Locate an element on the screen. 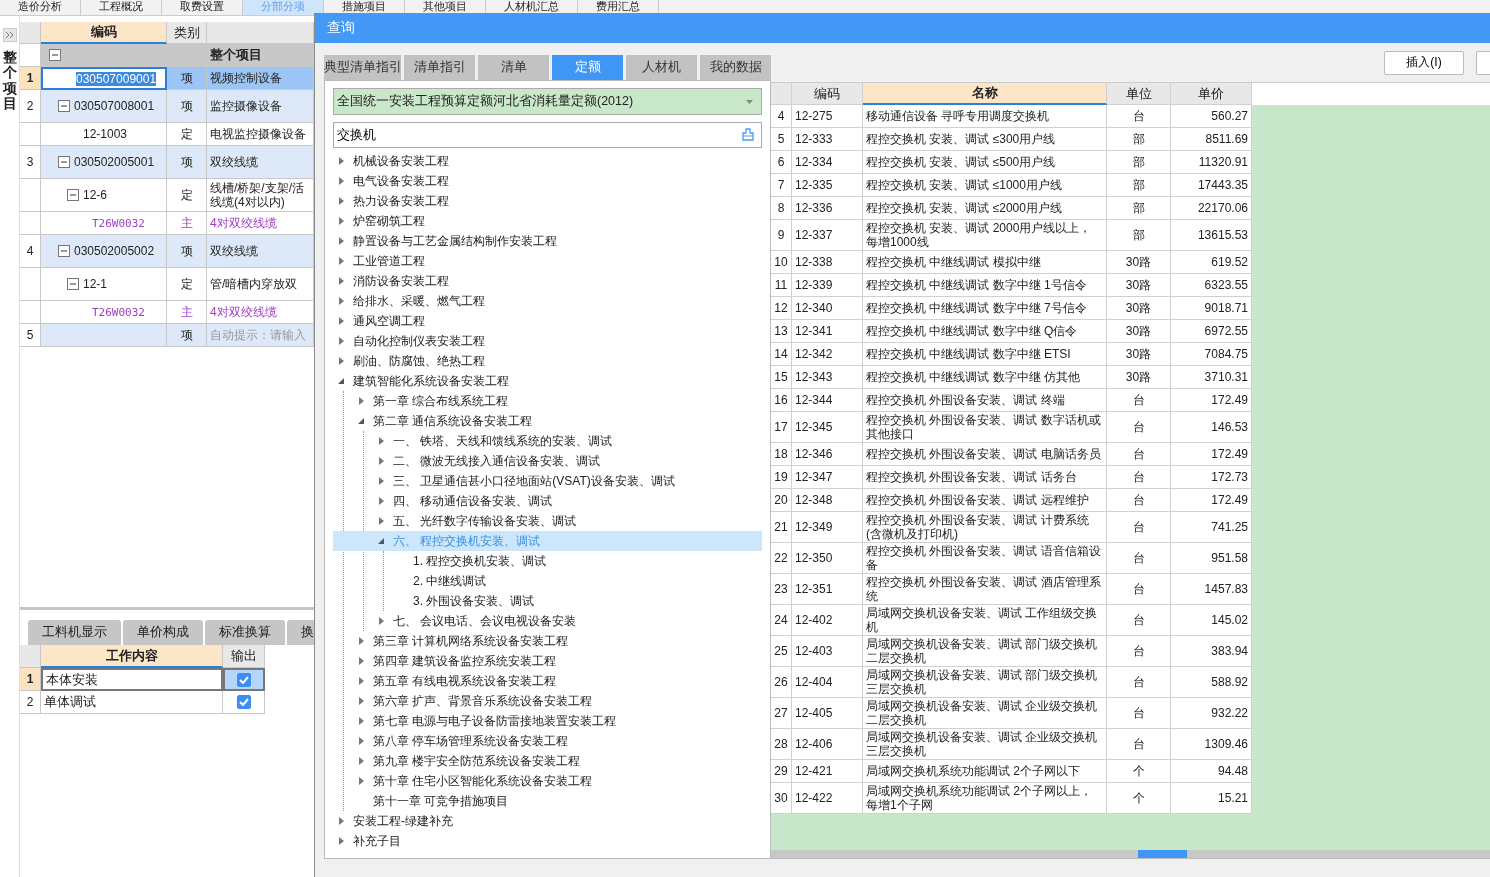 The height and width of the screenshot is (877, 1490). tree-item: 五、 光纤数字传输设备安装、调试 is located at coordinates (547, 521).